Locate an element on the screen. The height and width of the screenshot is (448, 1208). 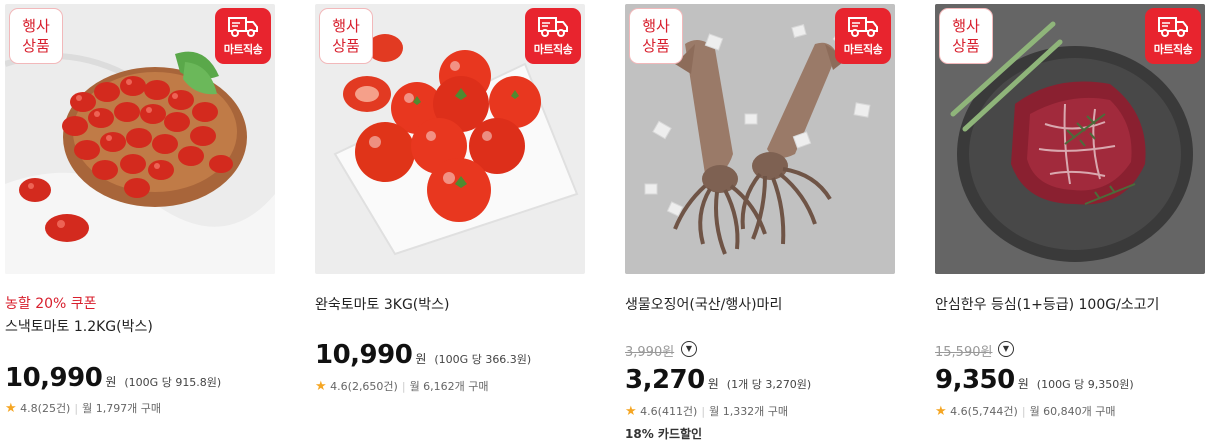
price-row: 10,990 원 (100G 당 915.8원) is located at coordinates (113, 378).